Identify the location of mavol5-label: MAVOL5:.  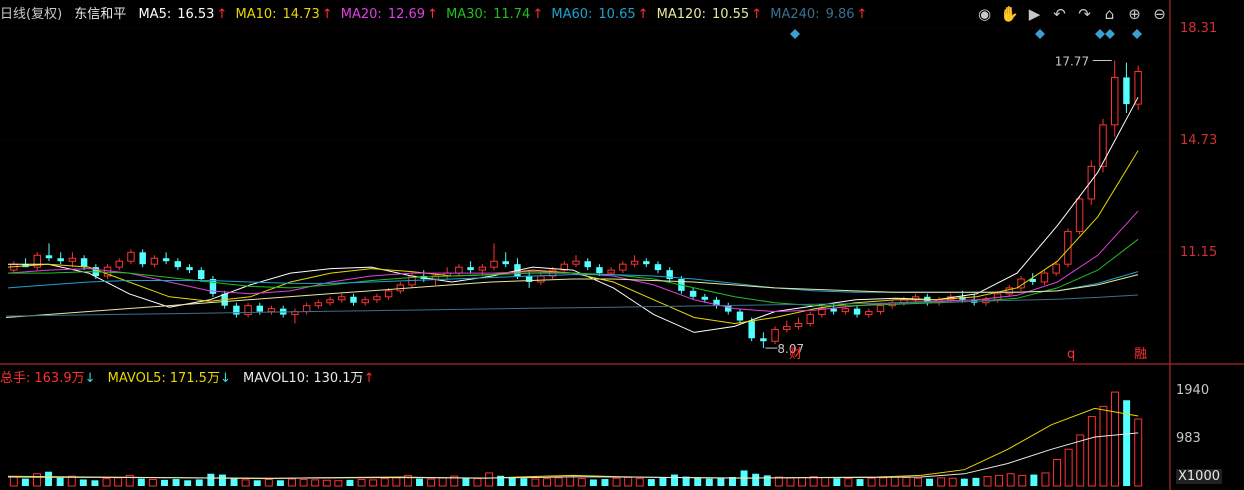
(136, 378).